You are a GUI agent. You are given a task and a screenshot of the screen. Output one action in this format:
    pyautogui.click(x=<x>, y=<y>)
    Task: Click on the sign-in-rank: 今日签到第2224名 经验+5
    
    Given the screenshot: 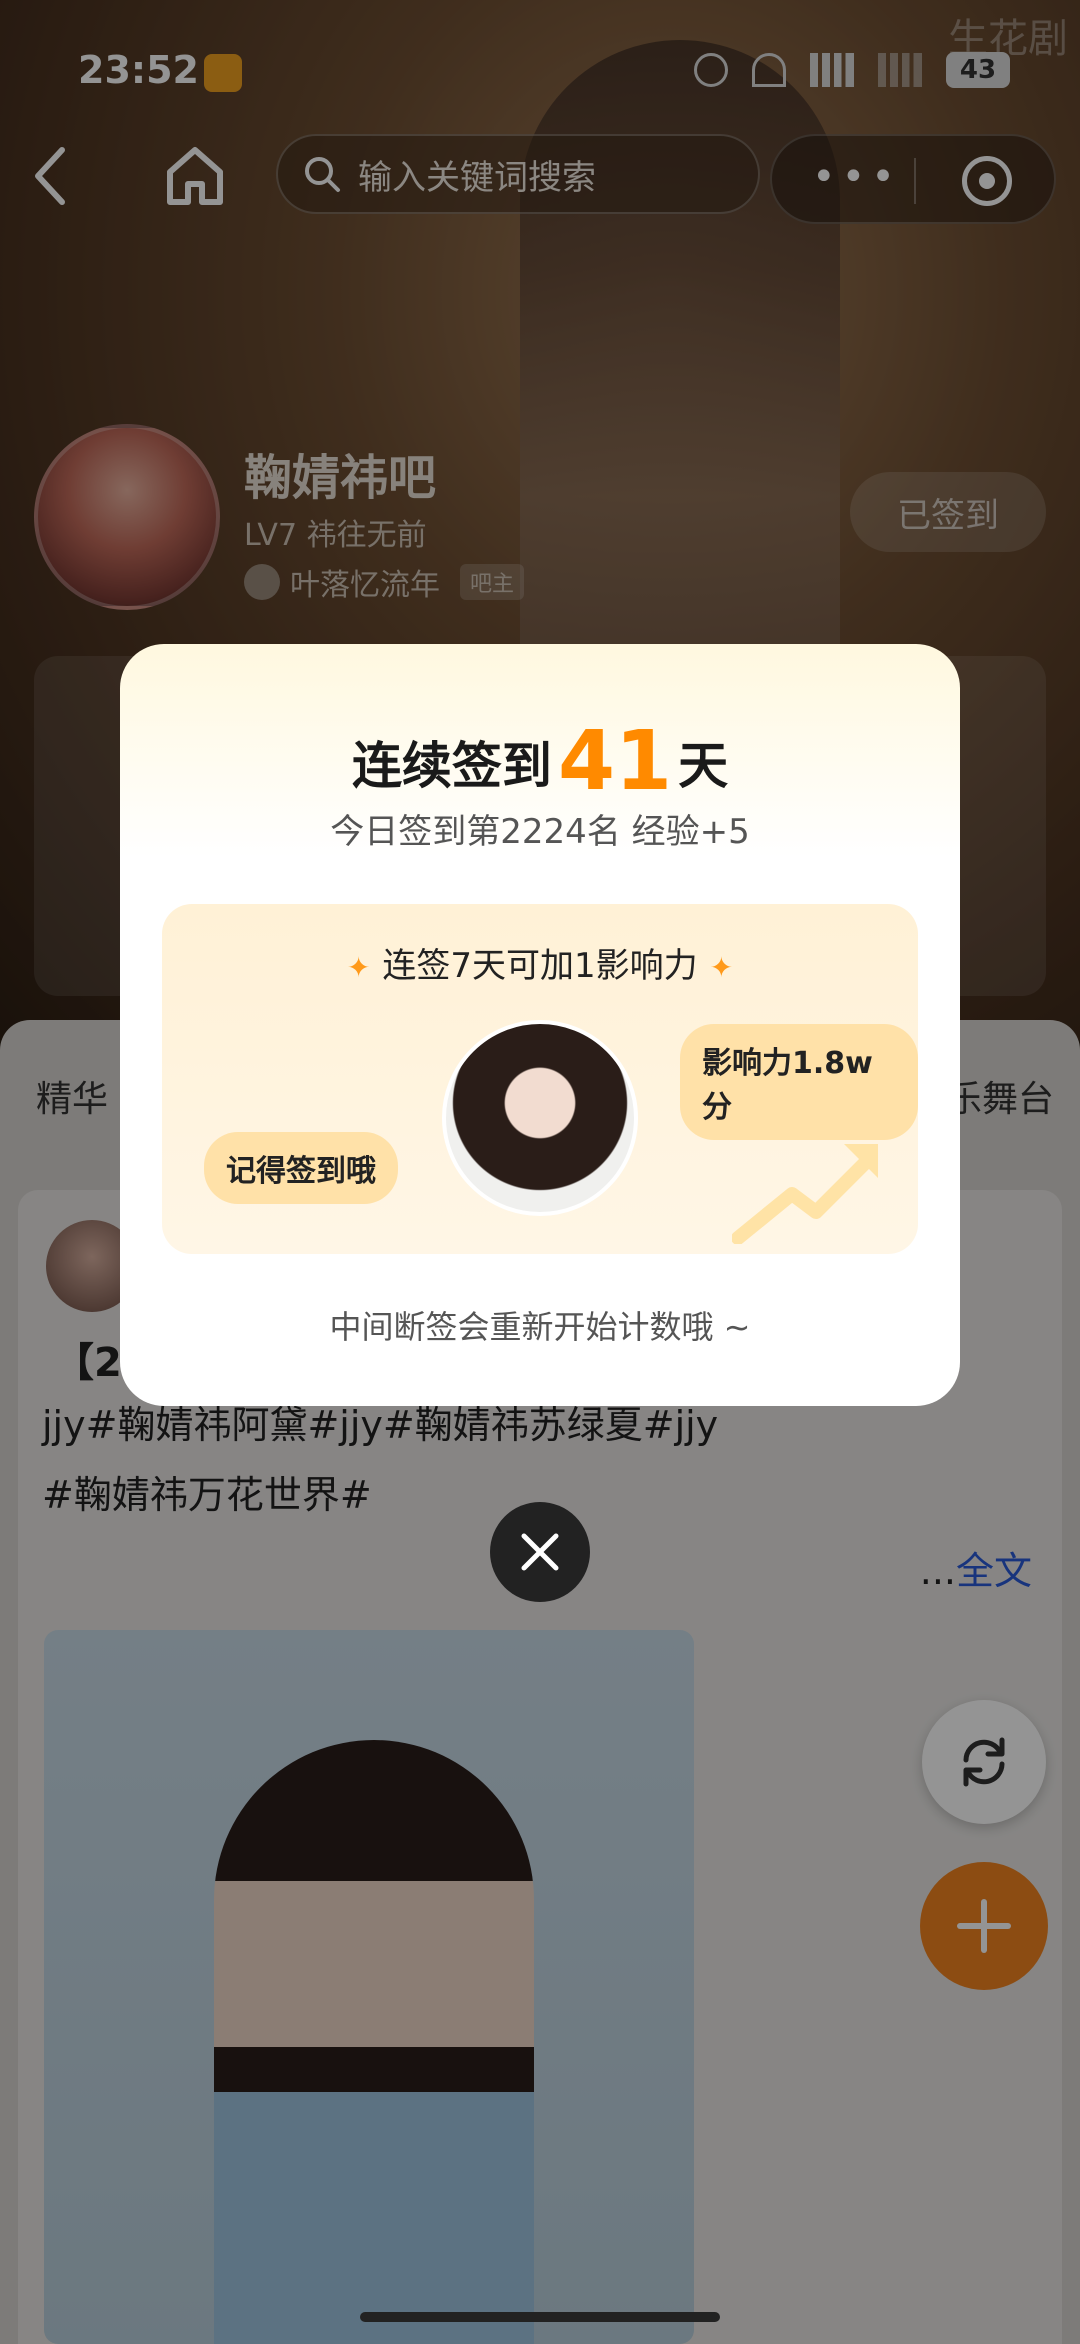 What is the action you would take?
    pyautogui.click(x=540, y=832)
    